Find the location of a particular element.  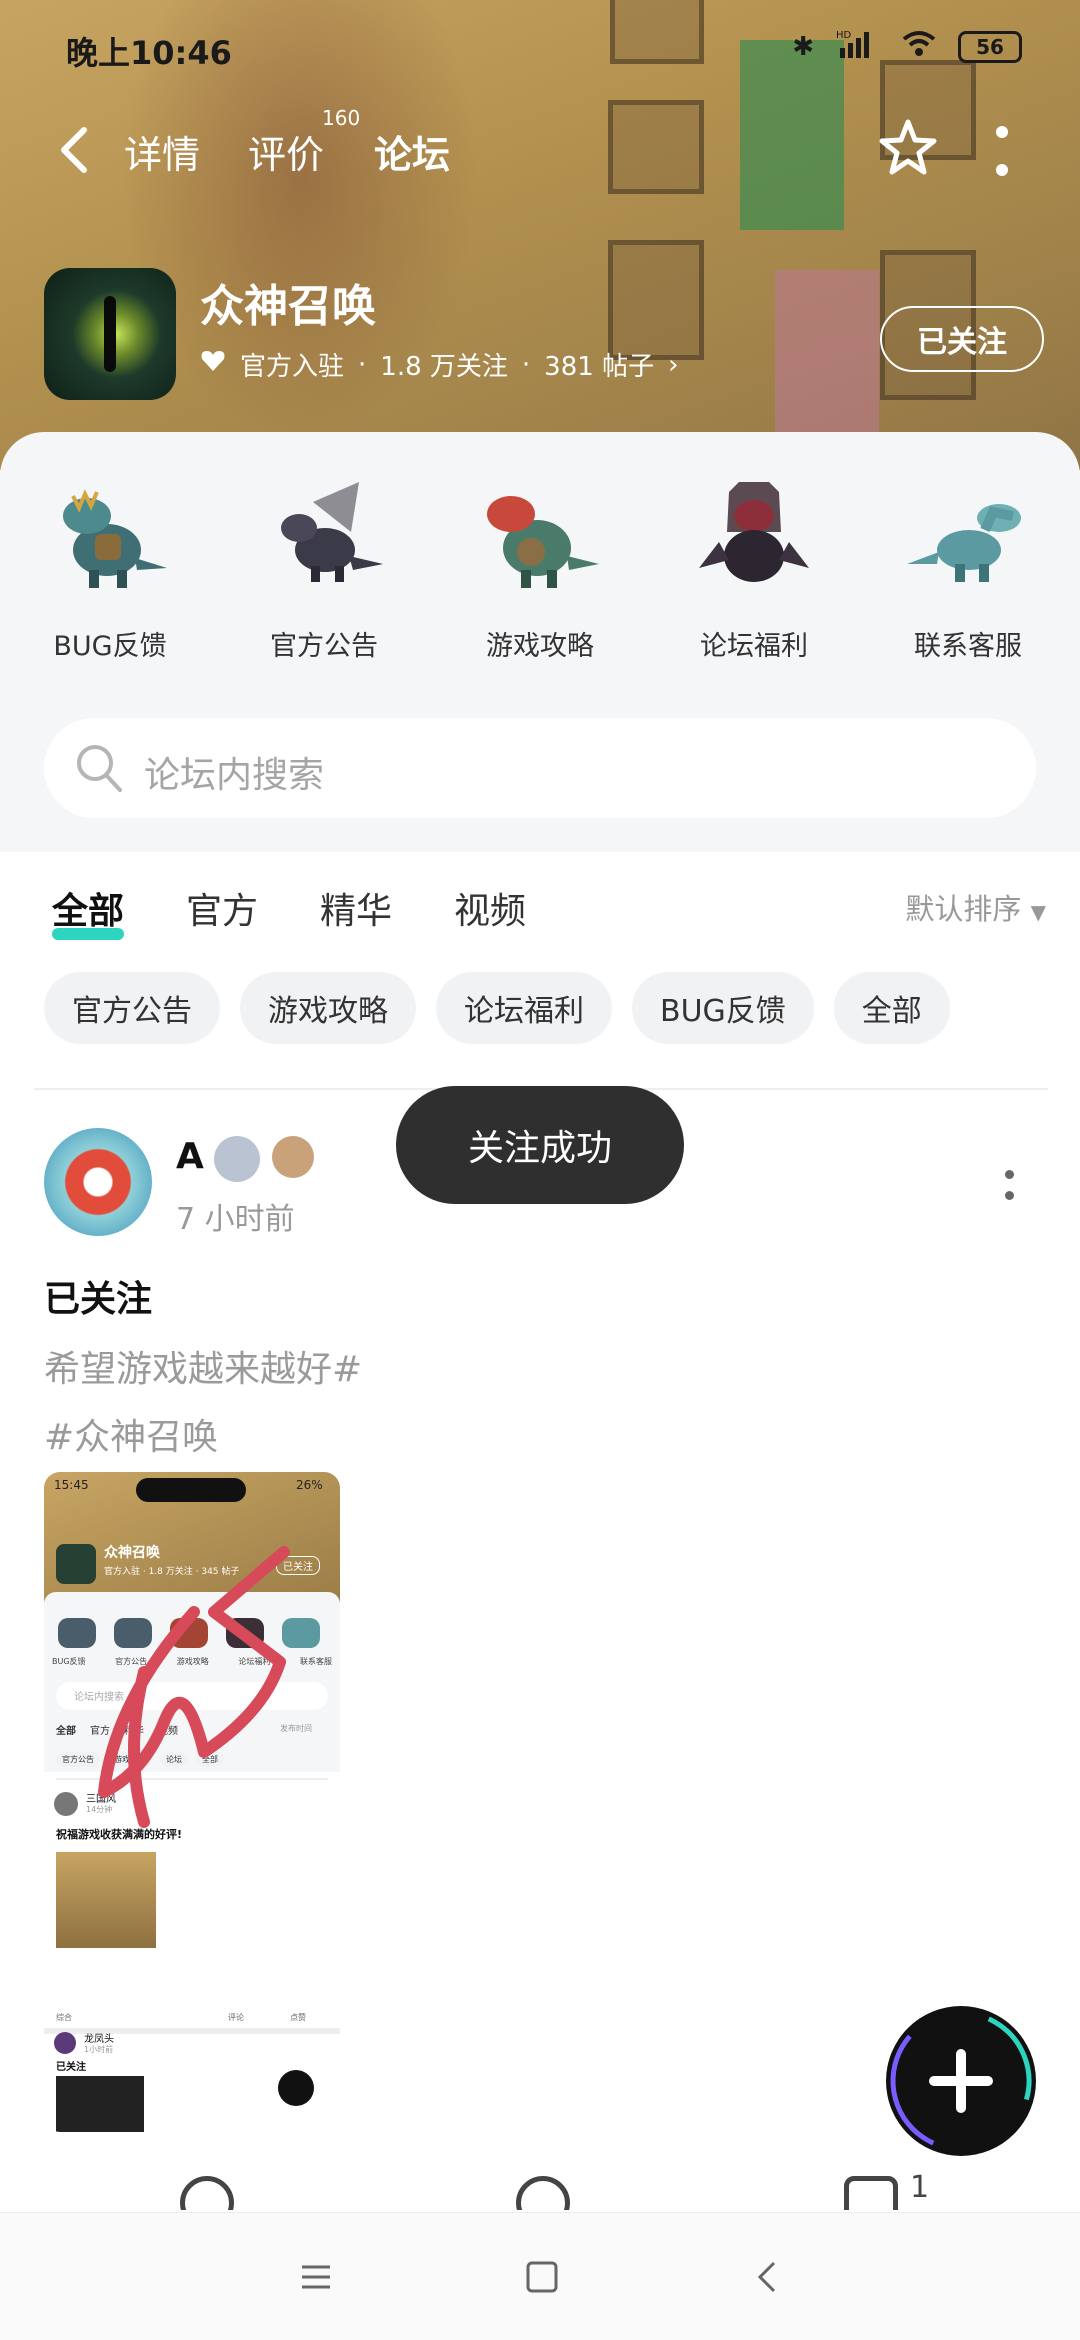

shortcut-label: 联系客服 is located at coordinates (968, 646).